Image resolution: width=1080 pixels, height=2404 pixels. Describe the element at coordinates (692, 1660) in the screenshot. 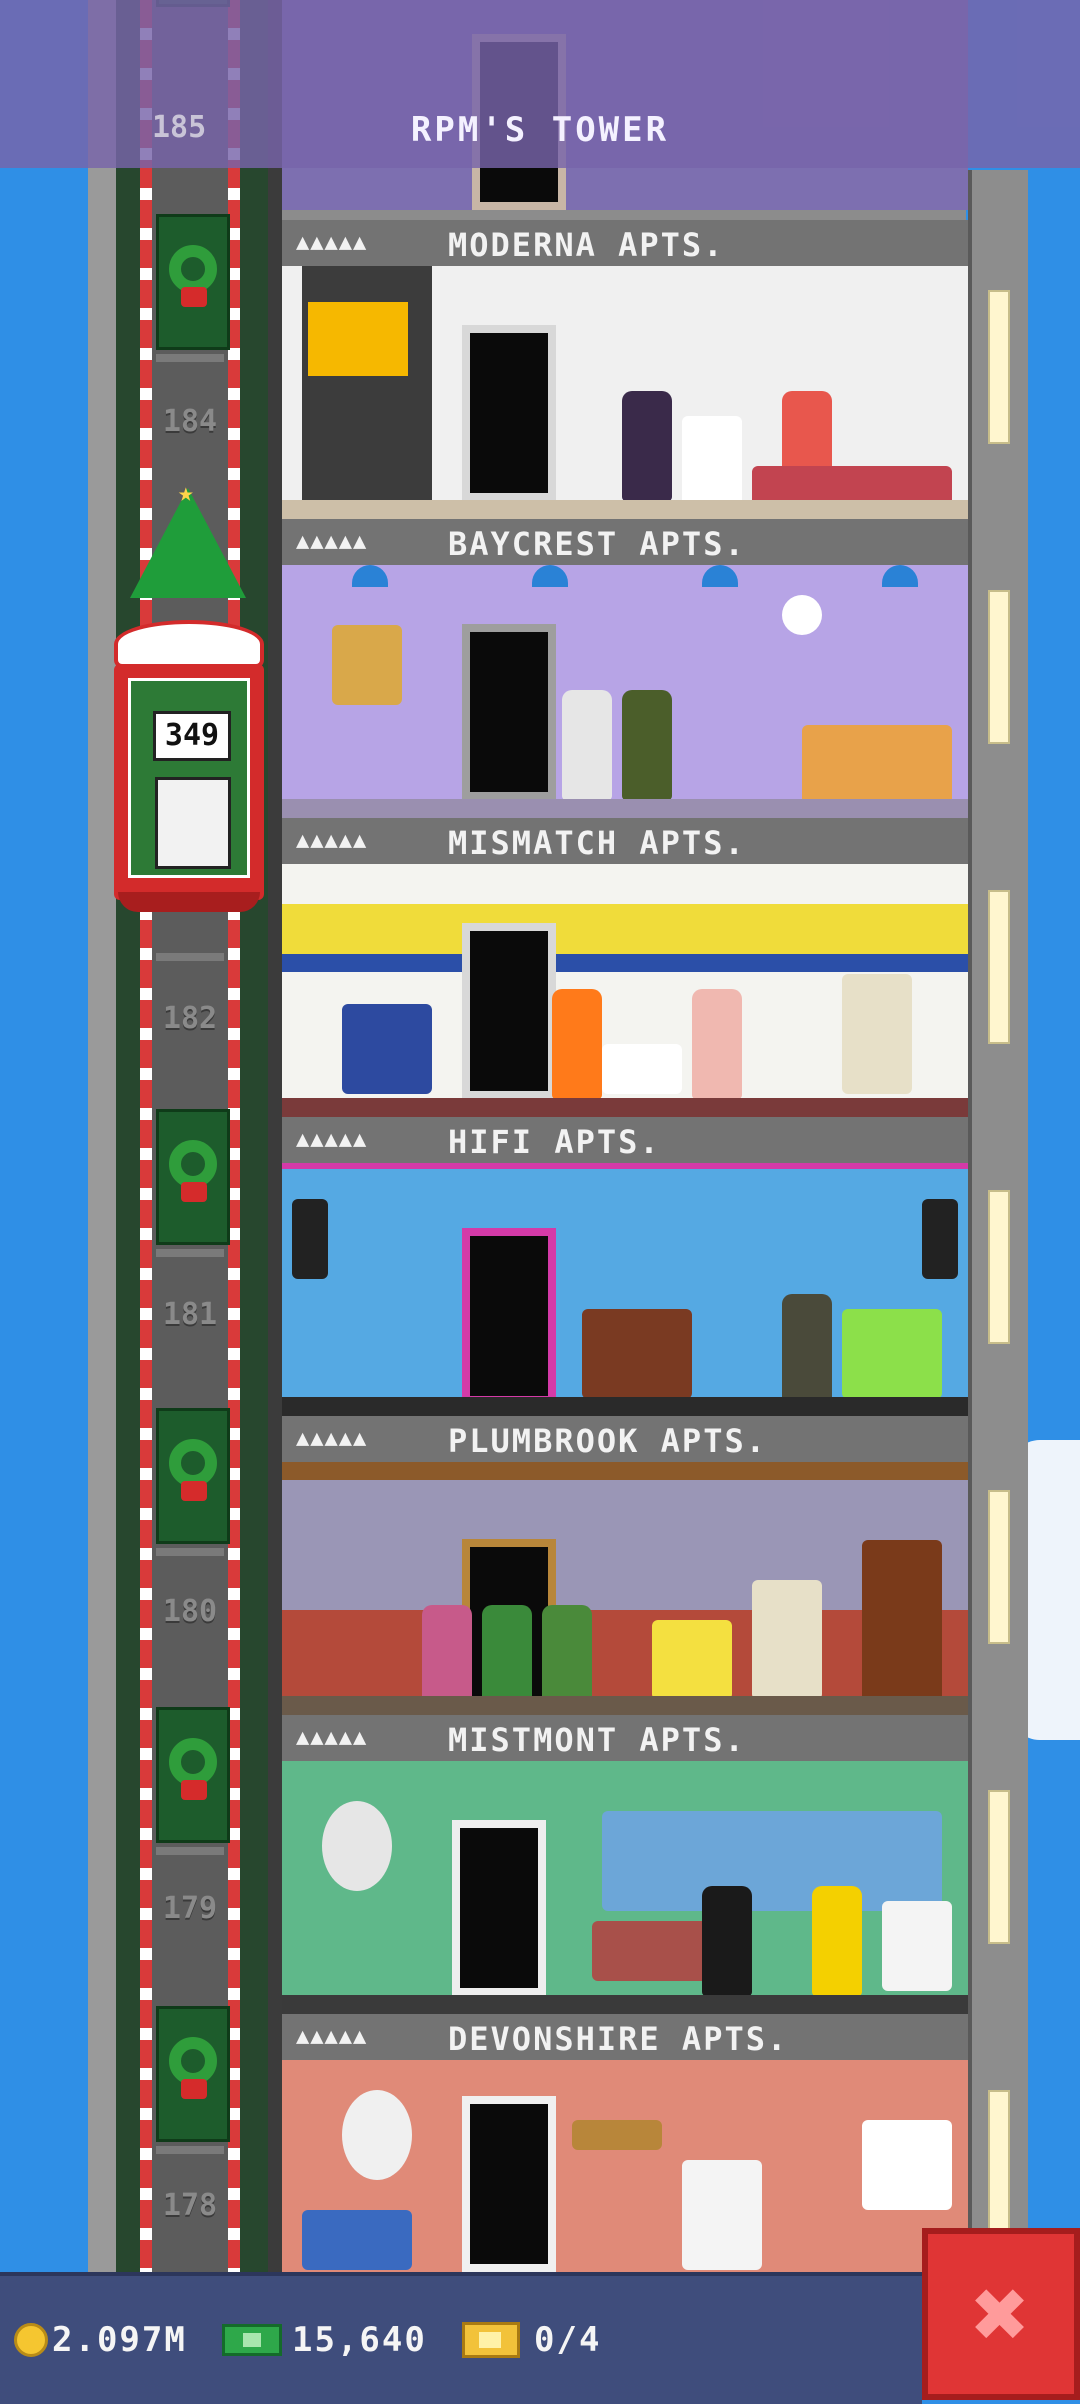

I see `armchair` at that location.